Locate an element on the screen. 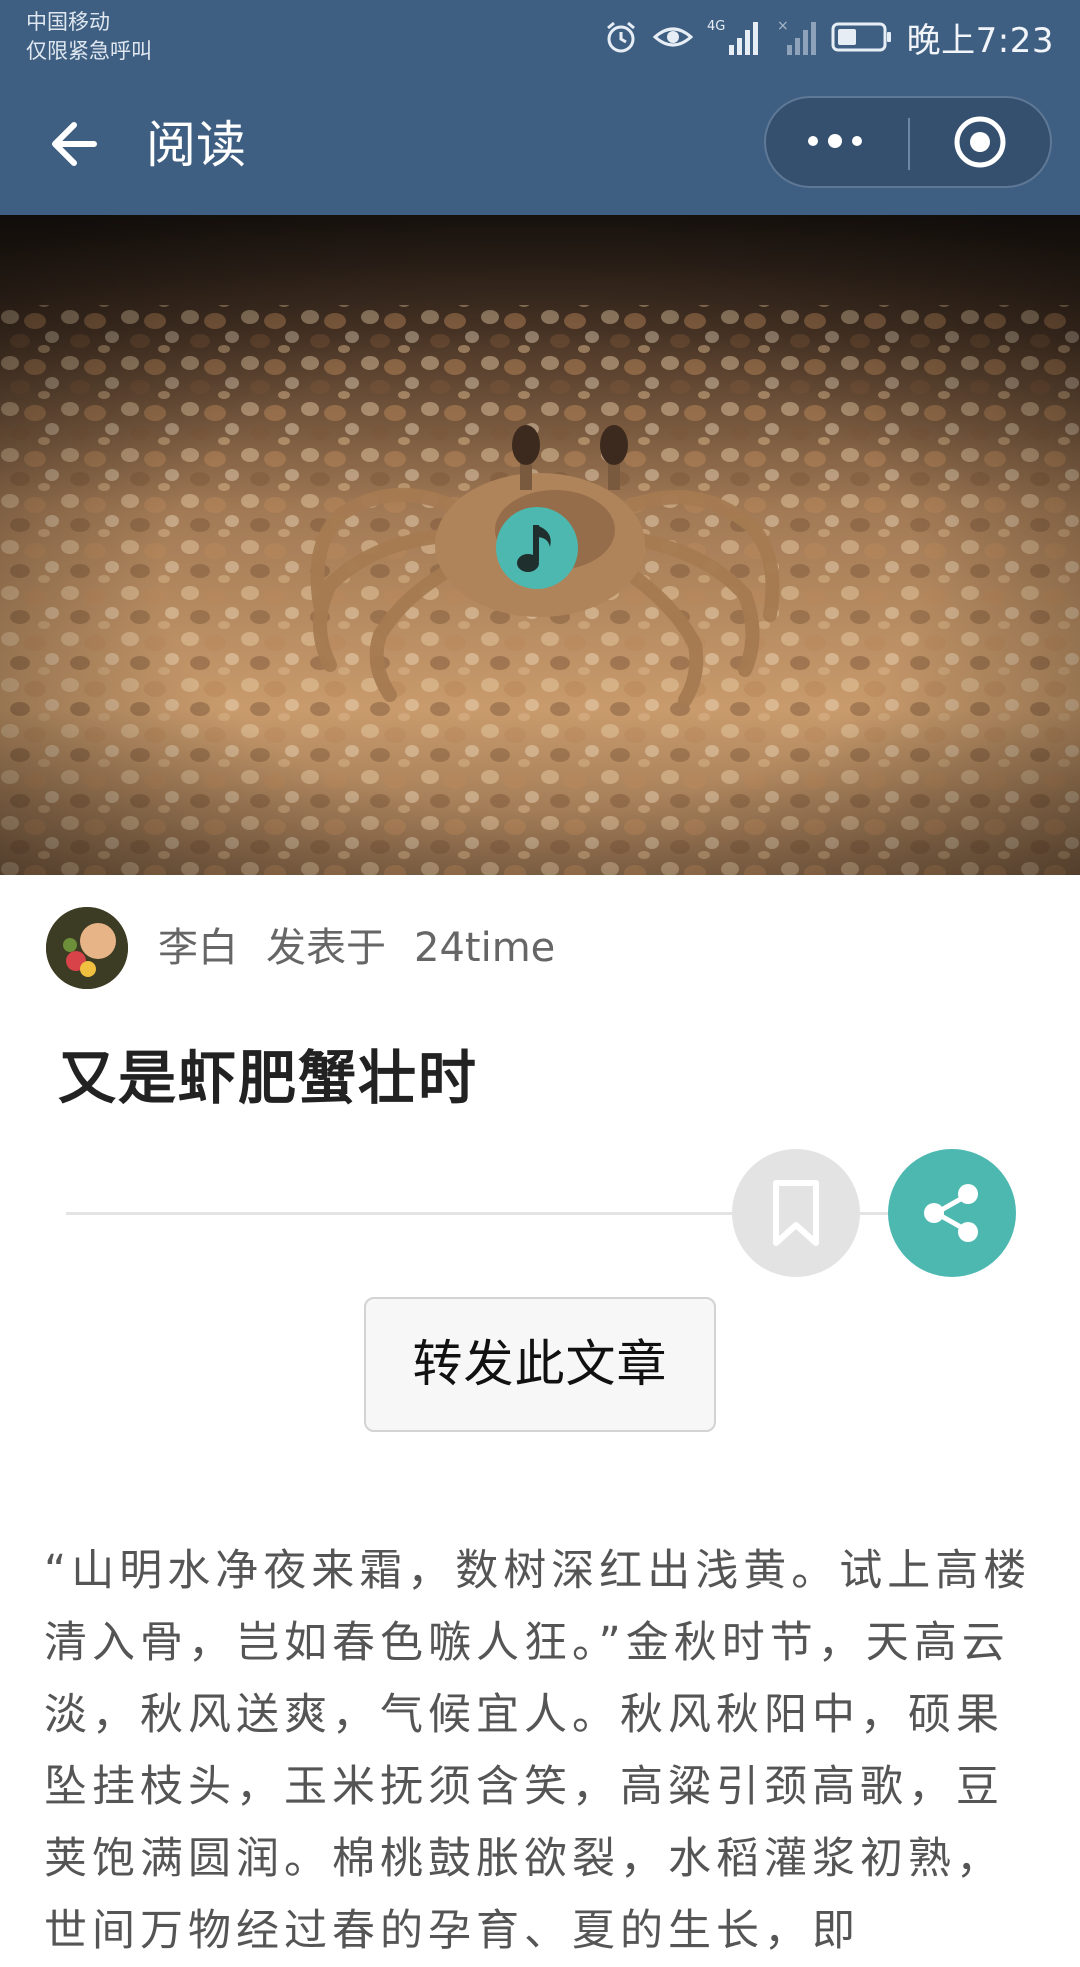 This screenshot has height=1967, width=1080. carrier-name: 中国移动 is located at coordinates (68, 22).